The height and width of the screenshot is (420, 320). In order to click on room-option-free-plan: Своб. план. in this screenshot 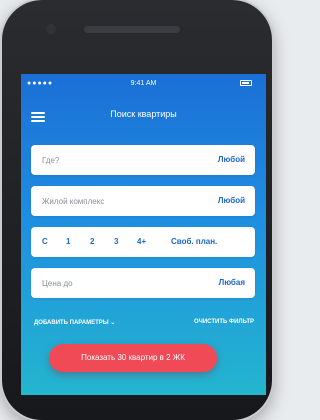, I will do `click(194, 241)`.